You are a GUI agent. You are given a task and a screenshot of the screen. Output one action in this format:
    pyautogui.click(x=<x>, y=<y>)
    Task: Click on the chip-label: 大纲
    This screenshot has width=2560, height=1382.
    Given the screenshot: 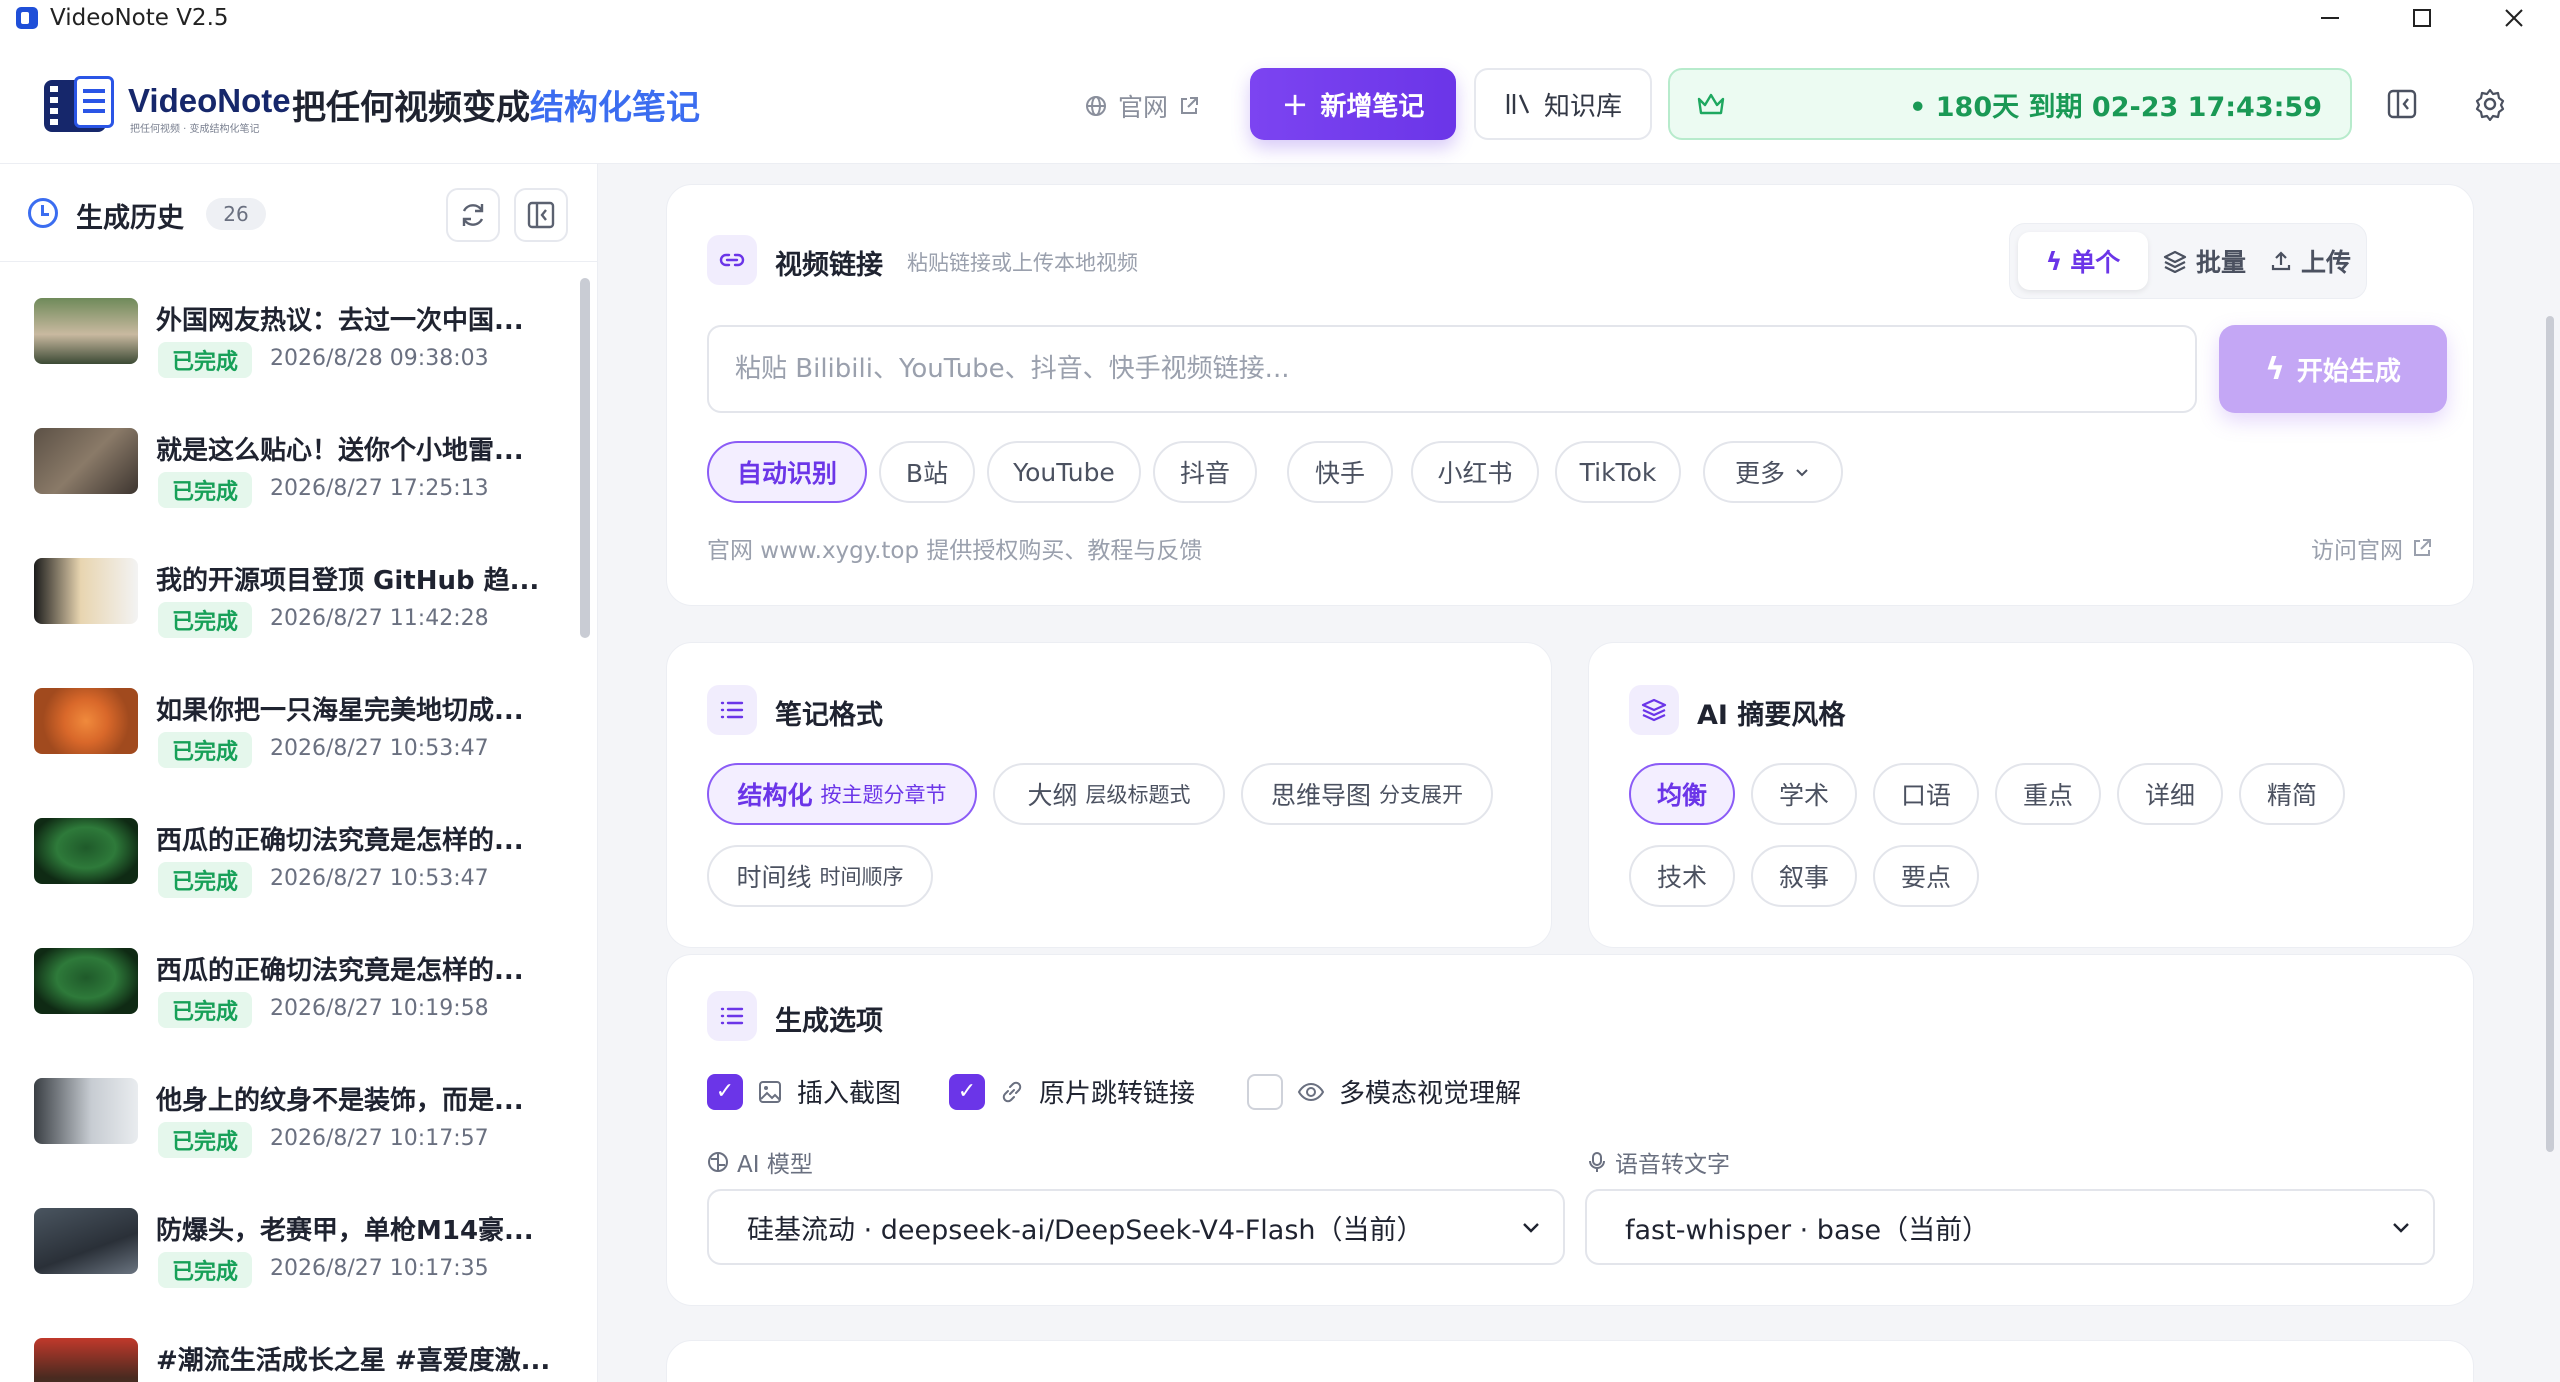 What is the action you would take?
    pyautogui.click(x=1052, y=795)
    